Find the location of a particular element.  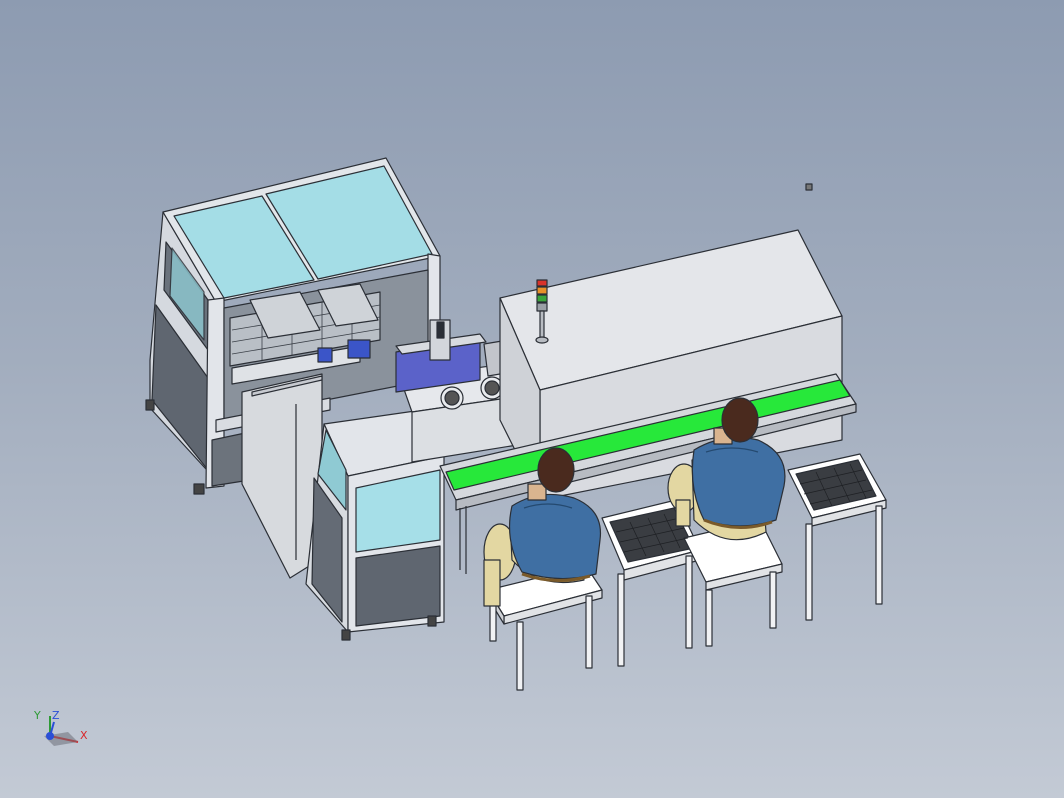

x-axis-label: X is located at coordinates (84, 735).